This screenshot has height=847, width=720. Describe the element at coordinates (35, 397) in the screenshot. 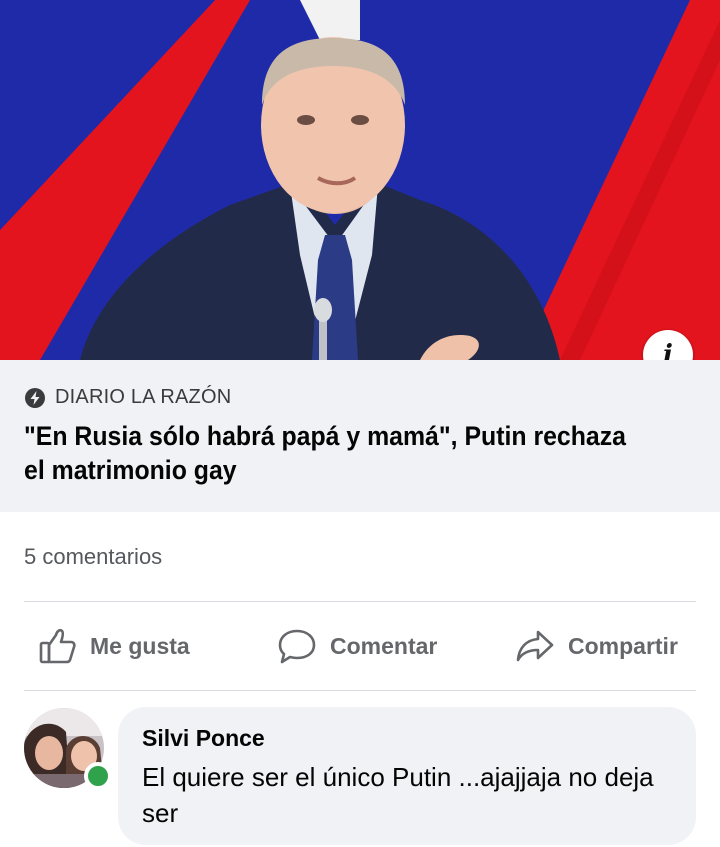

I see `bolt-icon` at that location.